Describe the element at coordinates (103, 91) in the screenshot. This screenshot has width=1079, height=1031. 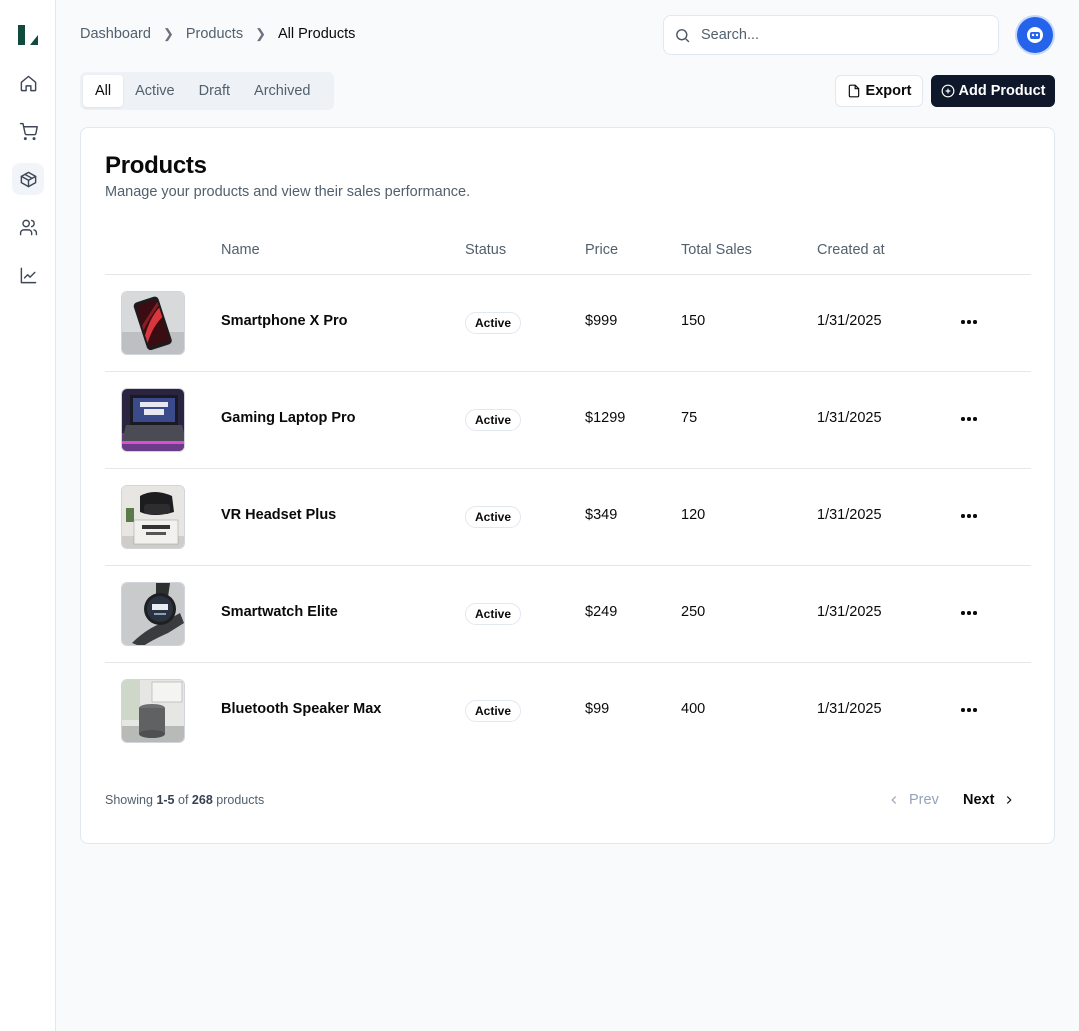
I see `tab-all: All` at that location.